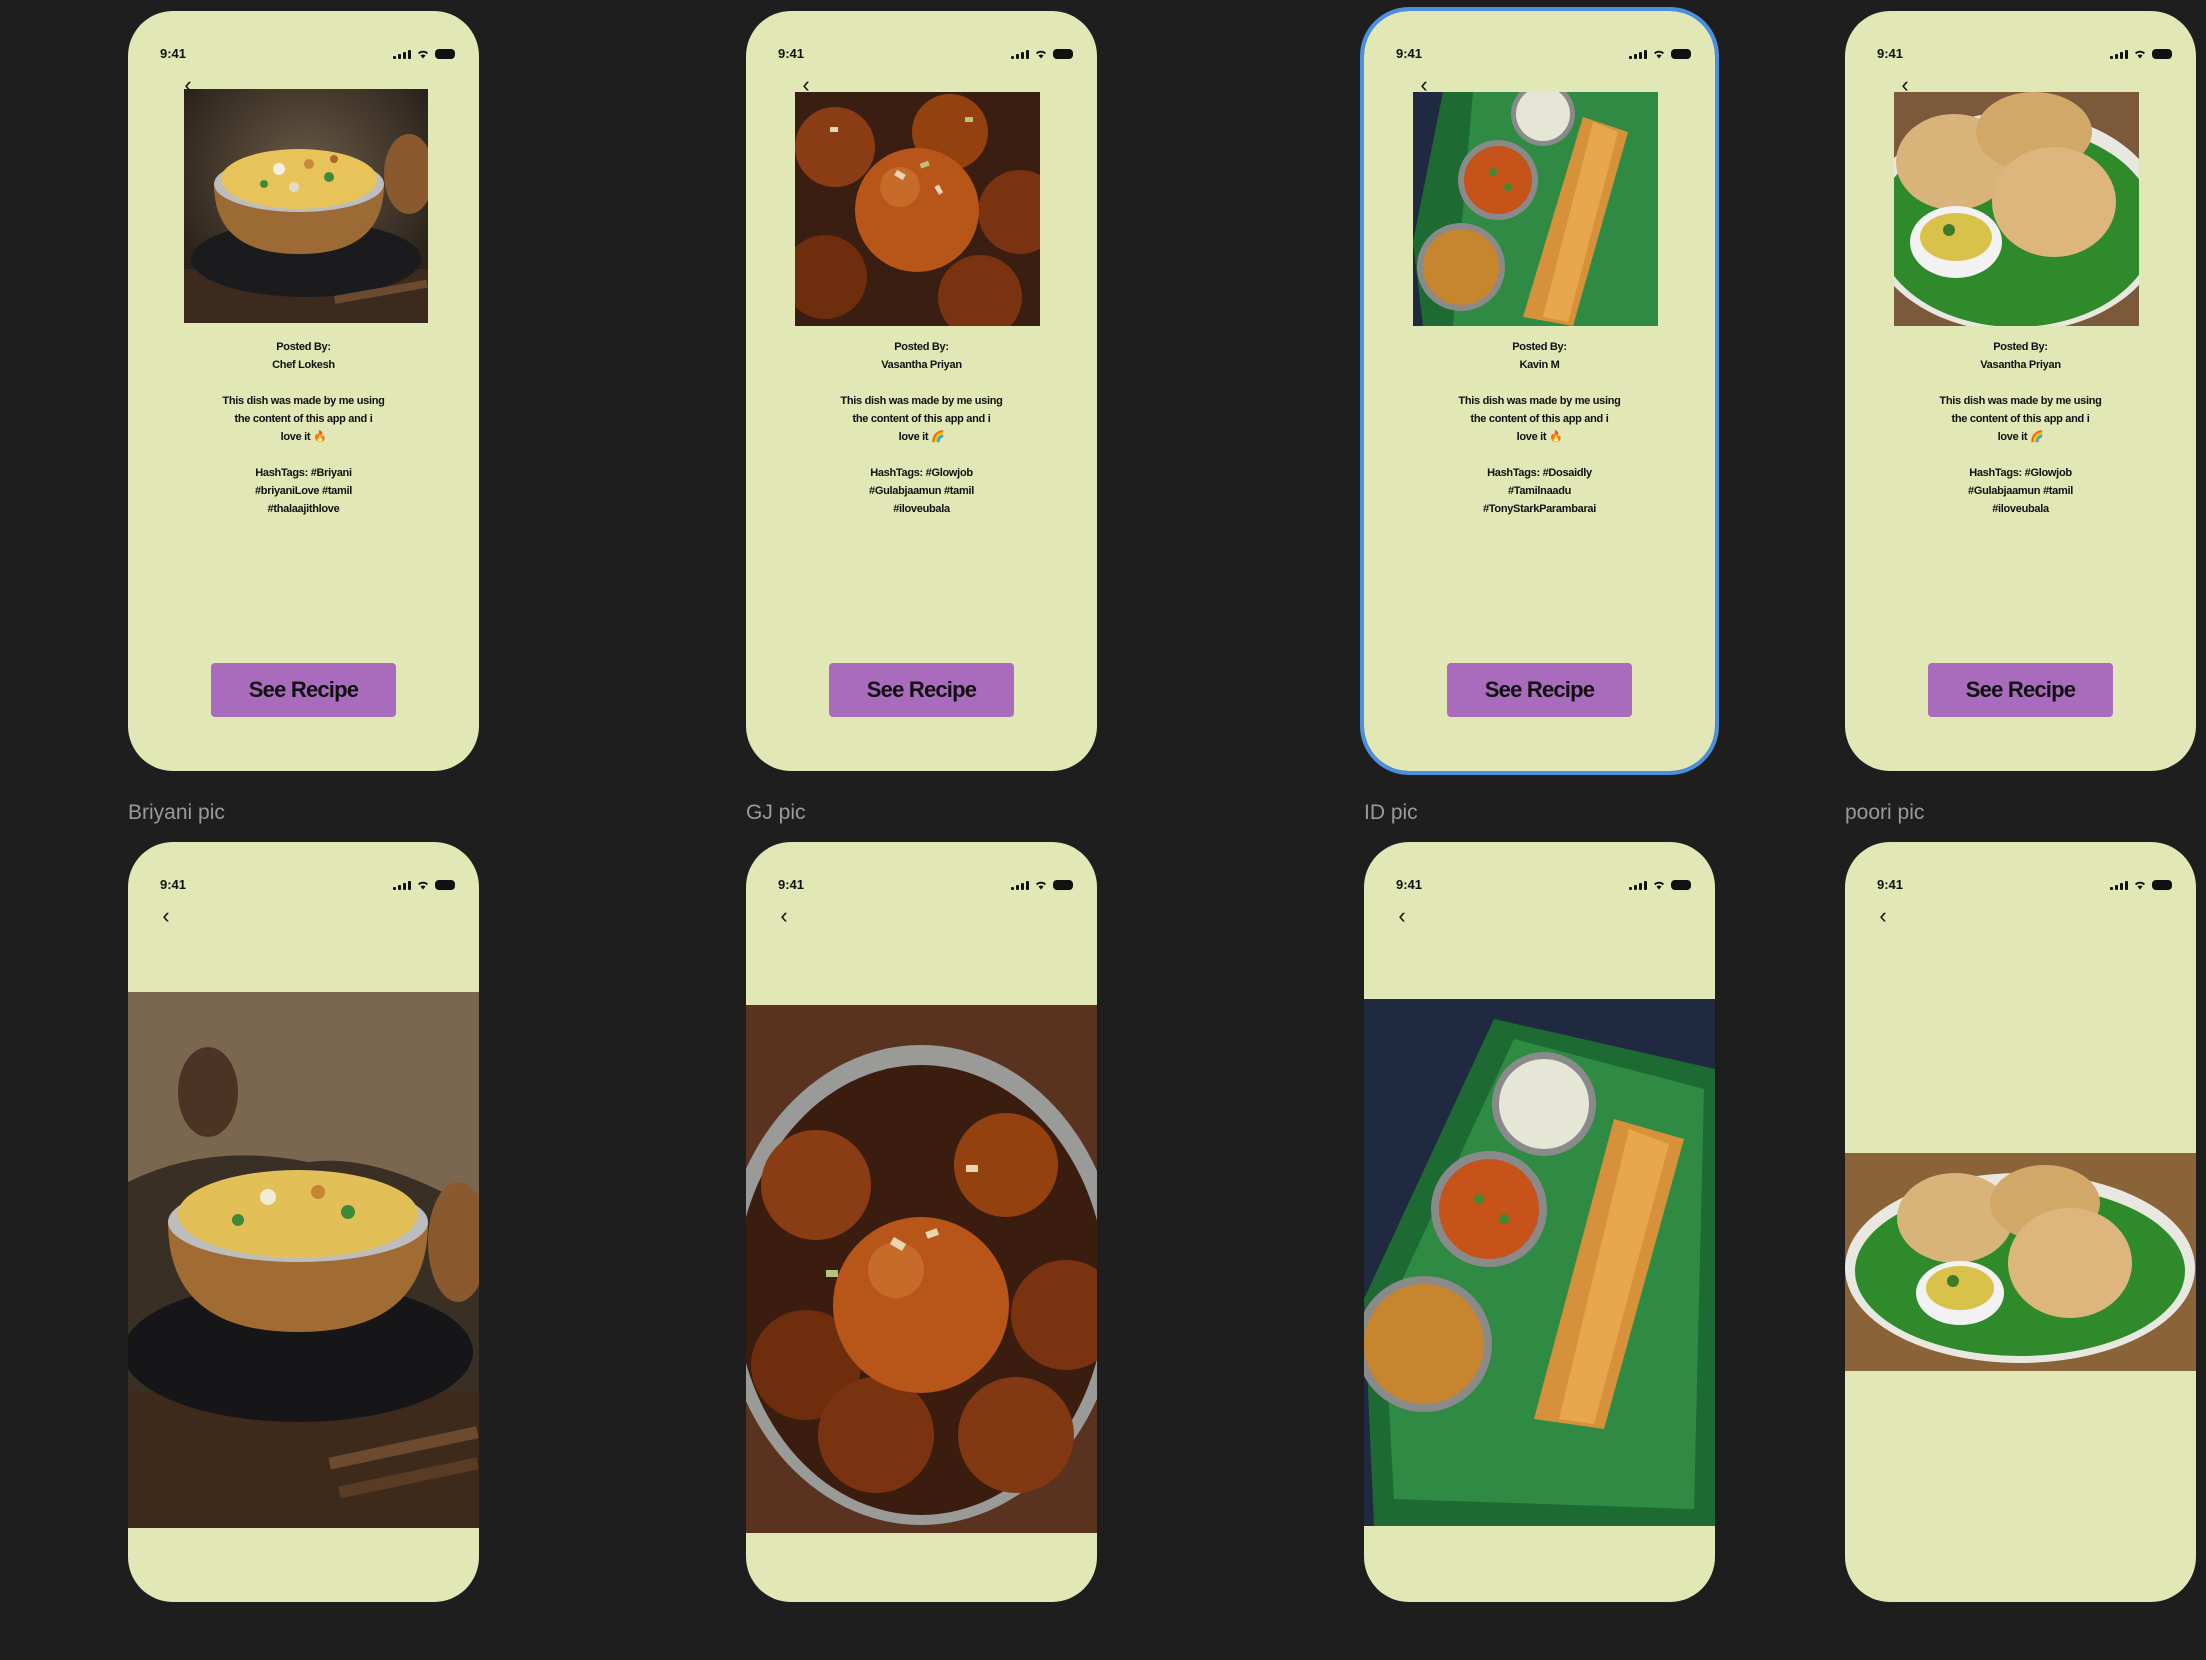 Image resolution: width=2206 pixels, height=1660 pixels. I want to click on frame-label-id: ID pic, so click(1391, 813).